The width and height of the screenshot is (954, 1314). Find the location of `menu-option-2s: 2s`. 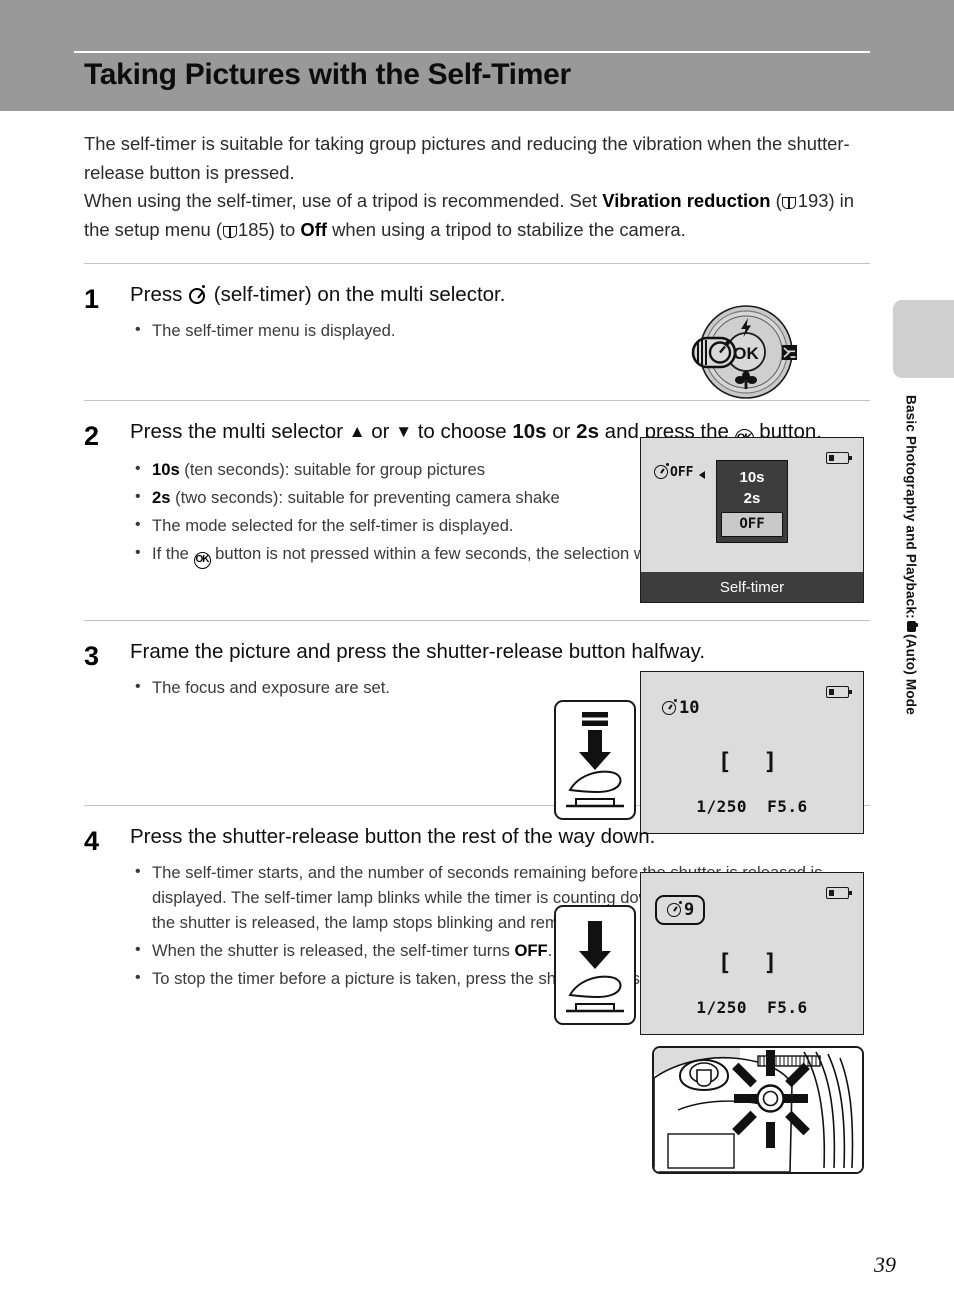

menu-option-2s: 2s is located at coordinates (752, 498).